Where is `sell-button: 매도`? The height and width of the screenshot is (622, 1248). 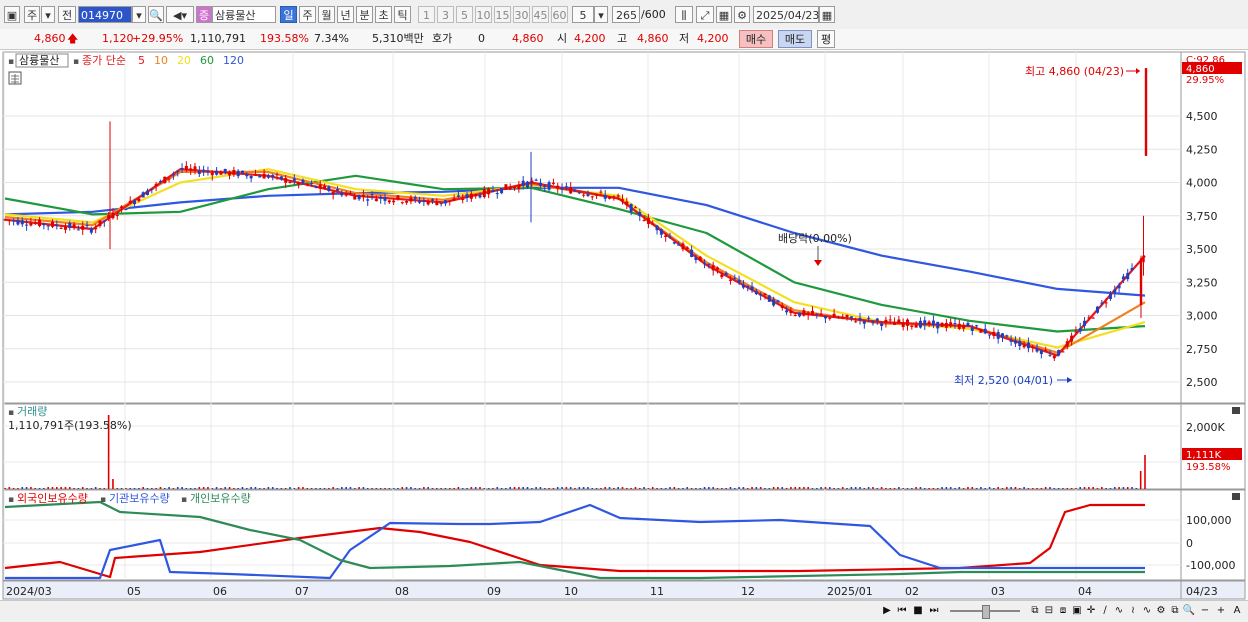 sell-button: 매도 is located at coordinates (795, 39).